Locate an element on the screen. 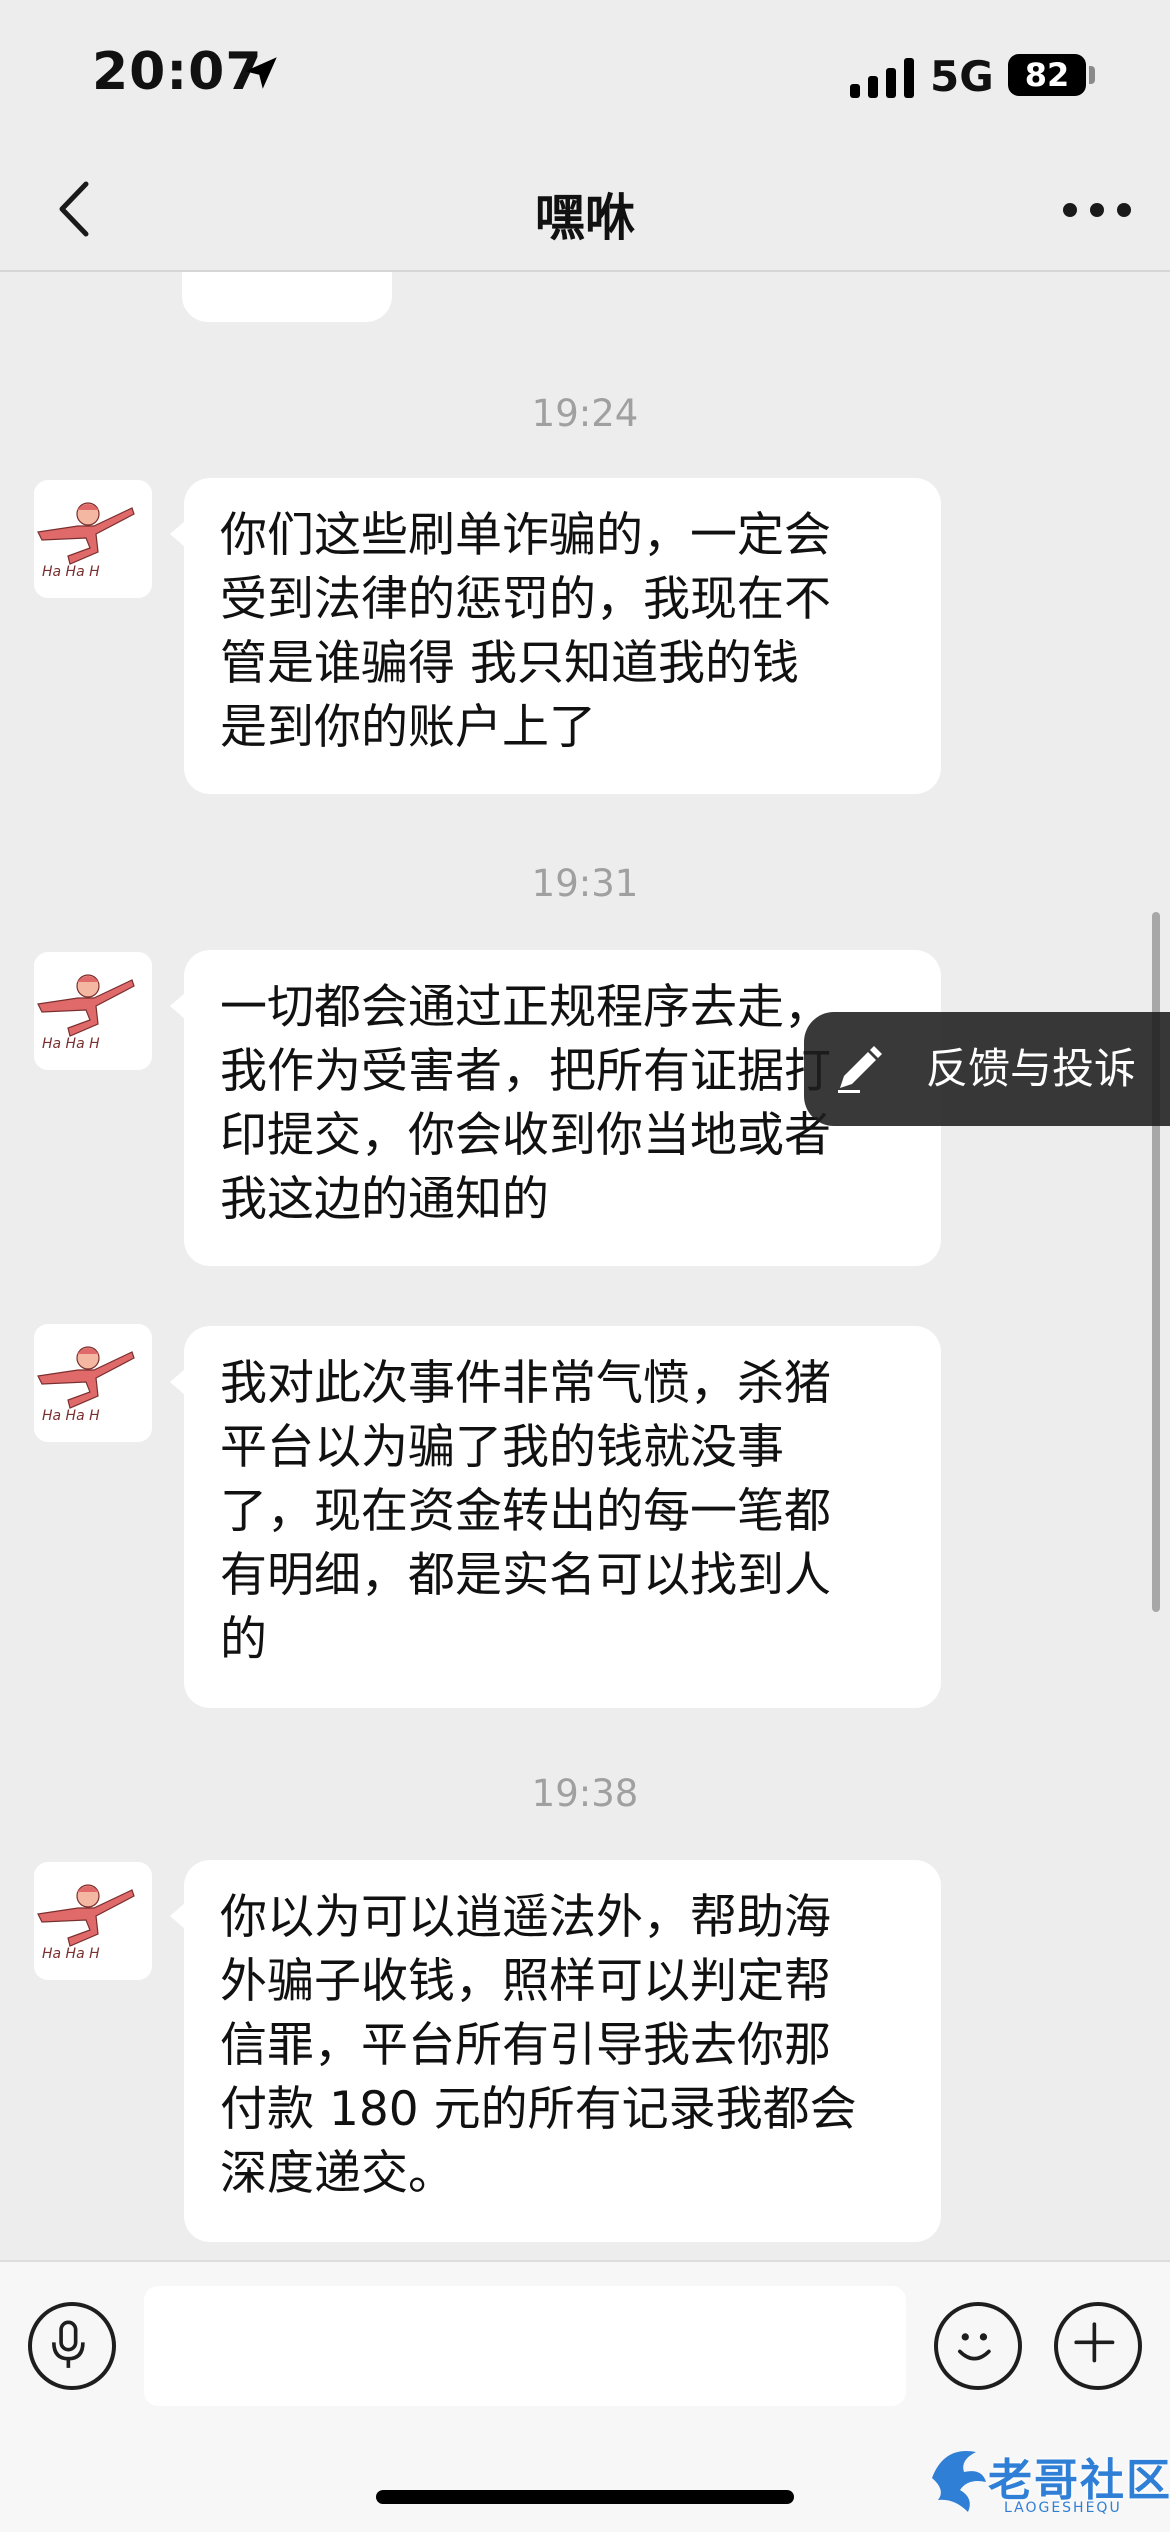  timestamp: 19:38 is located at coordinates (585, 1793).